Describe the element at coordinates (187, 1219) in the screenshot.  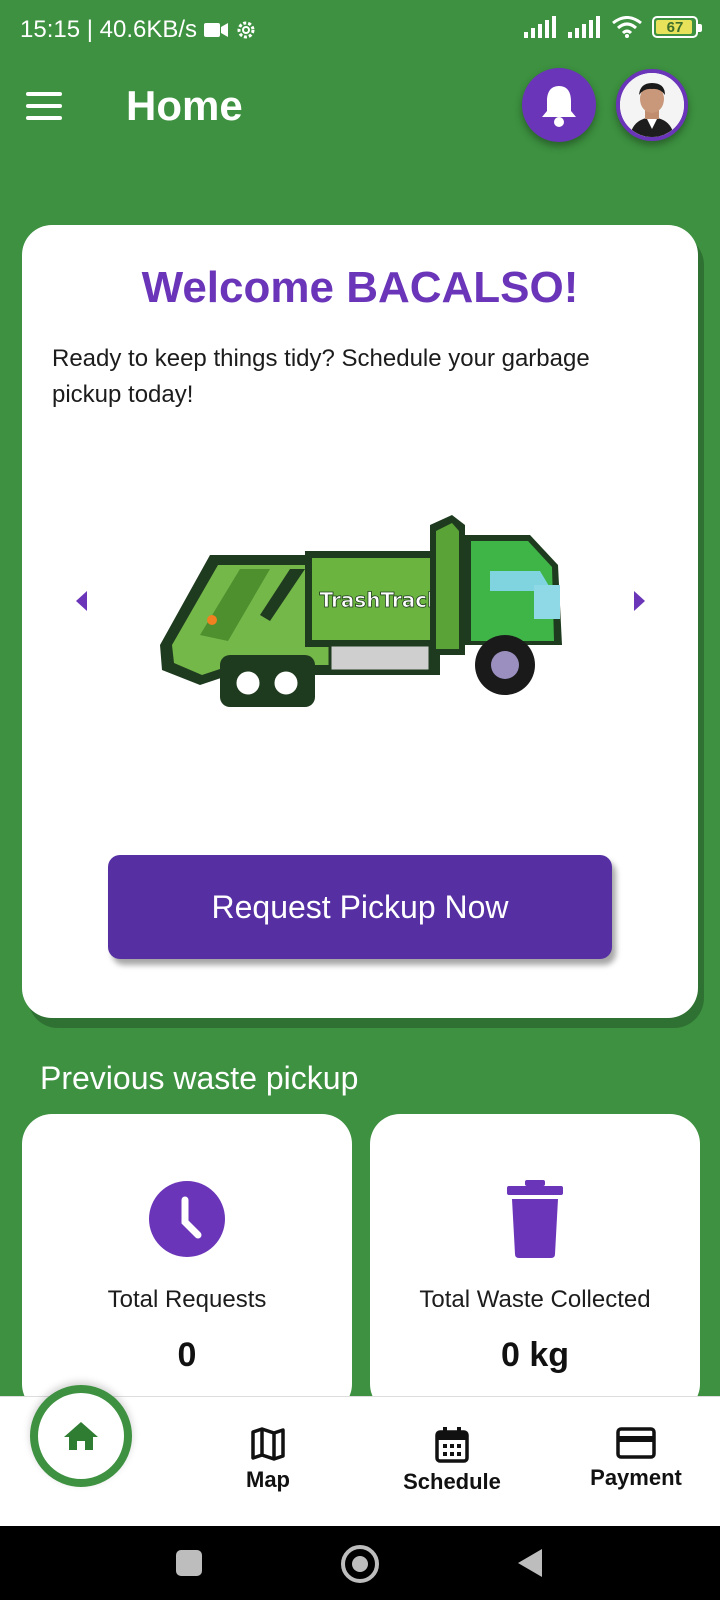
I see `clock-icon` at that location.